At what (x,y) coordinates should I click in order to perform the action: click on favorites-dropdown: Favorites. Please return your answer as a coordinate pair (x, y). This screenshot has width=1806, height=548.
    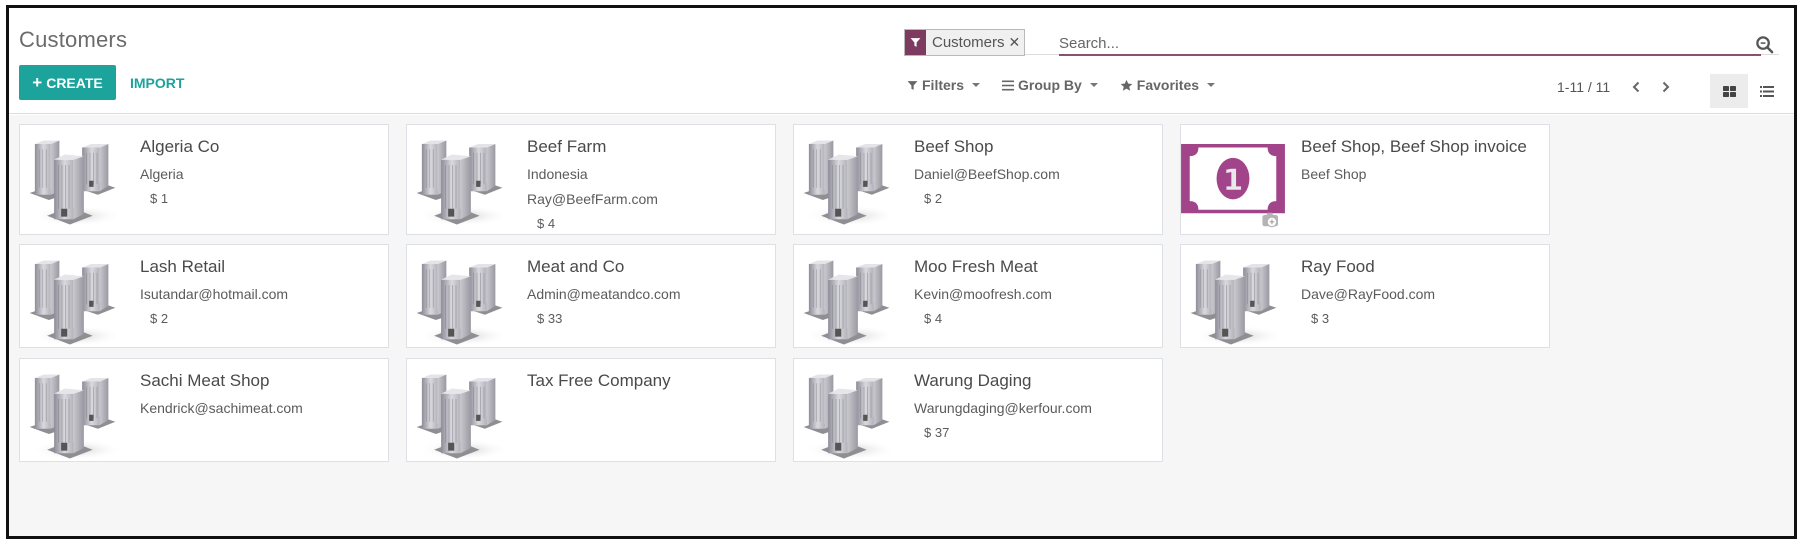
    Looking at the image, I should click on (1168, 85).